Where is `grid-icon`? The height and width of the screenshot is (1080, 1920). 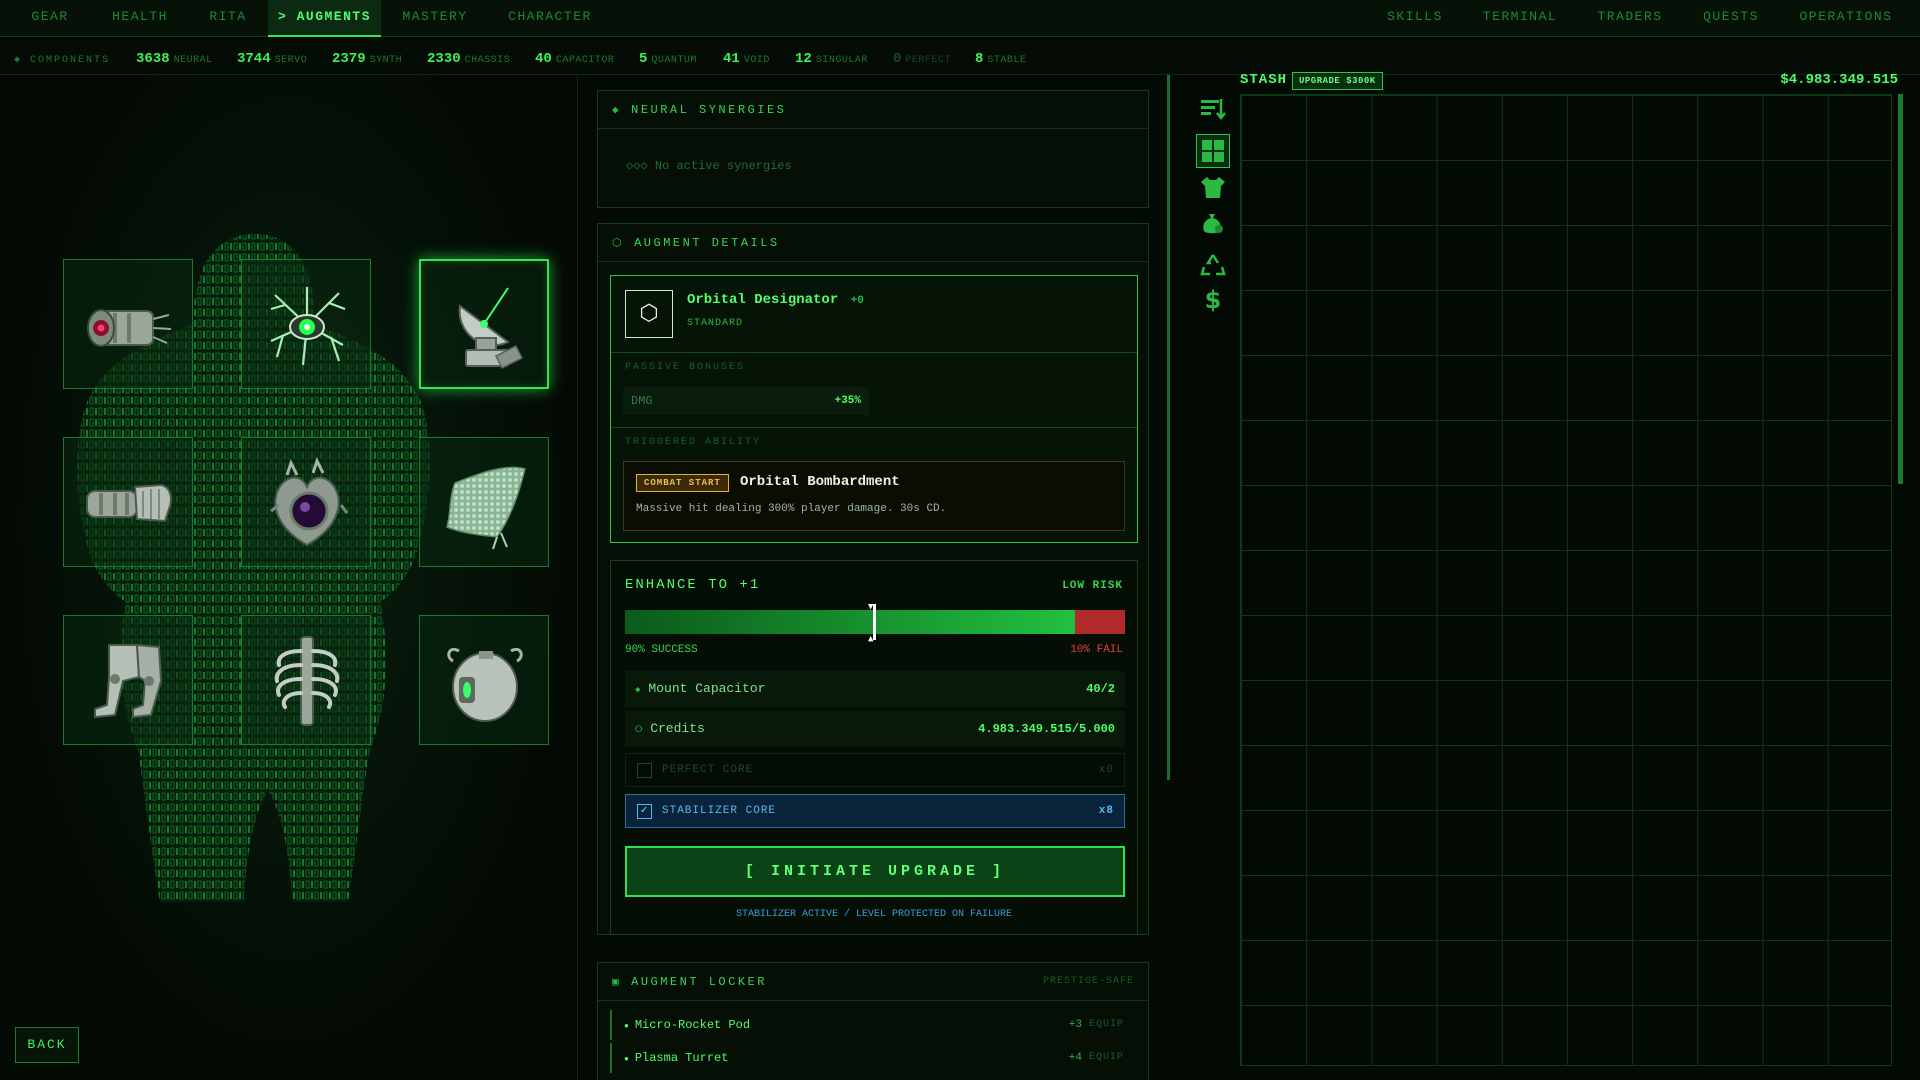
grid-icon is located at coordinates (1213, 151).